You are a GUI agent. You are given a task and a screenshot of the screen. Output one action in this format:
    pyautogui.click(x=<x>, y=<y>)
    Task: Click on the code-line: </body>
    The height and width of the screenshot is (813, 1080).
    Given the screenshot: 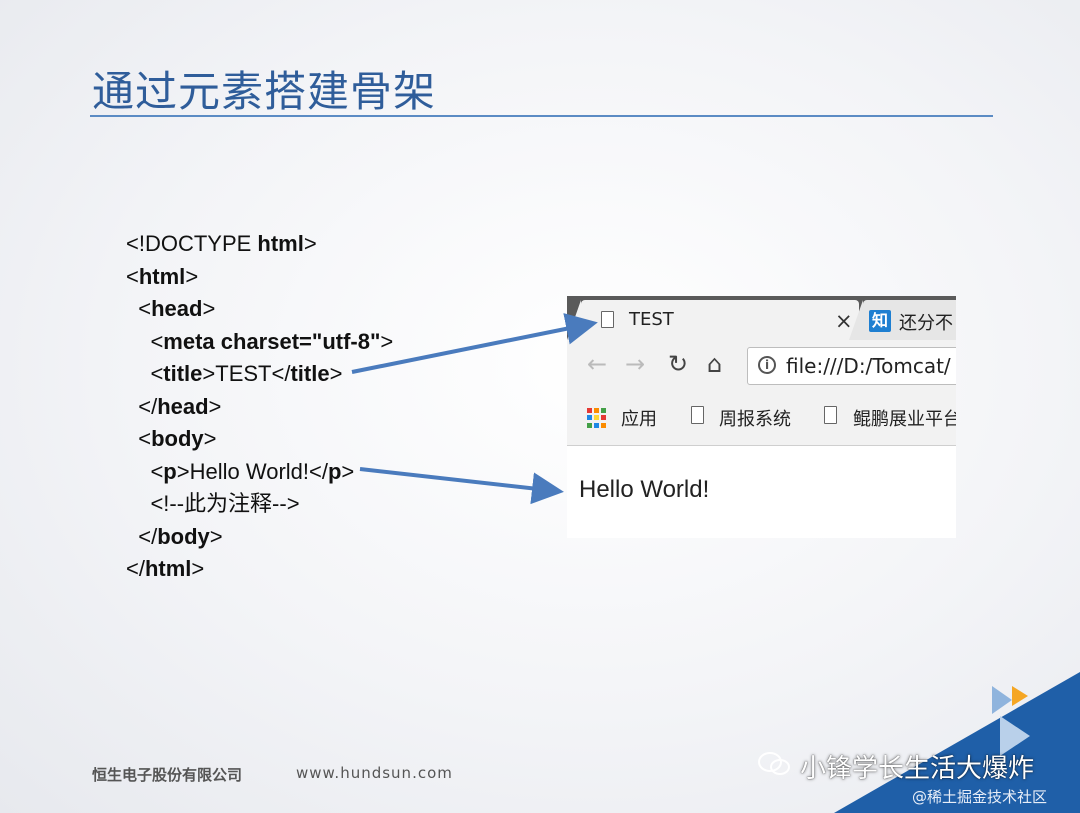 What is the action you would take?
    pyautogui.click(x=259, y=537)
    